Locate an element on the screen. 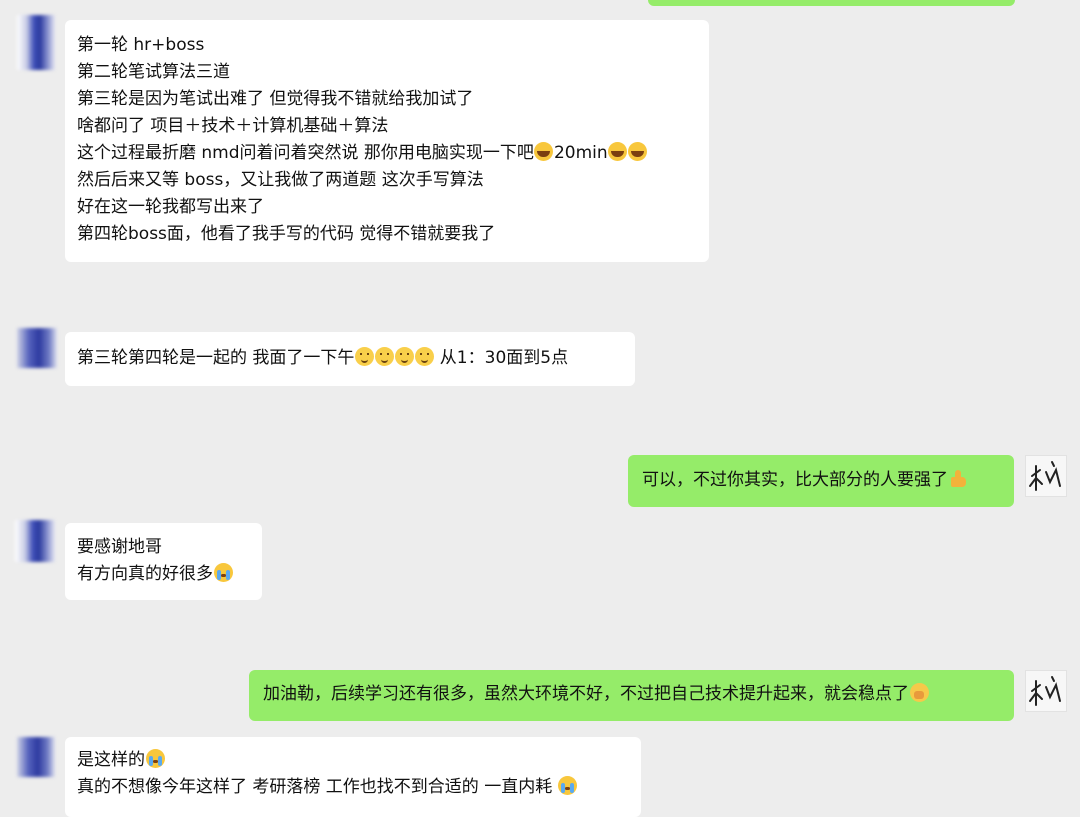  message-text: 是这样的 is located at coordinates (111, 760).